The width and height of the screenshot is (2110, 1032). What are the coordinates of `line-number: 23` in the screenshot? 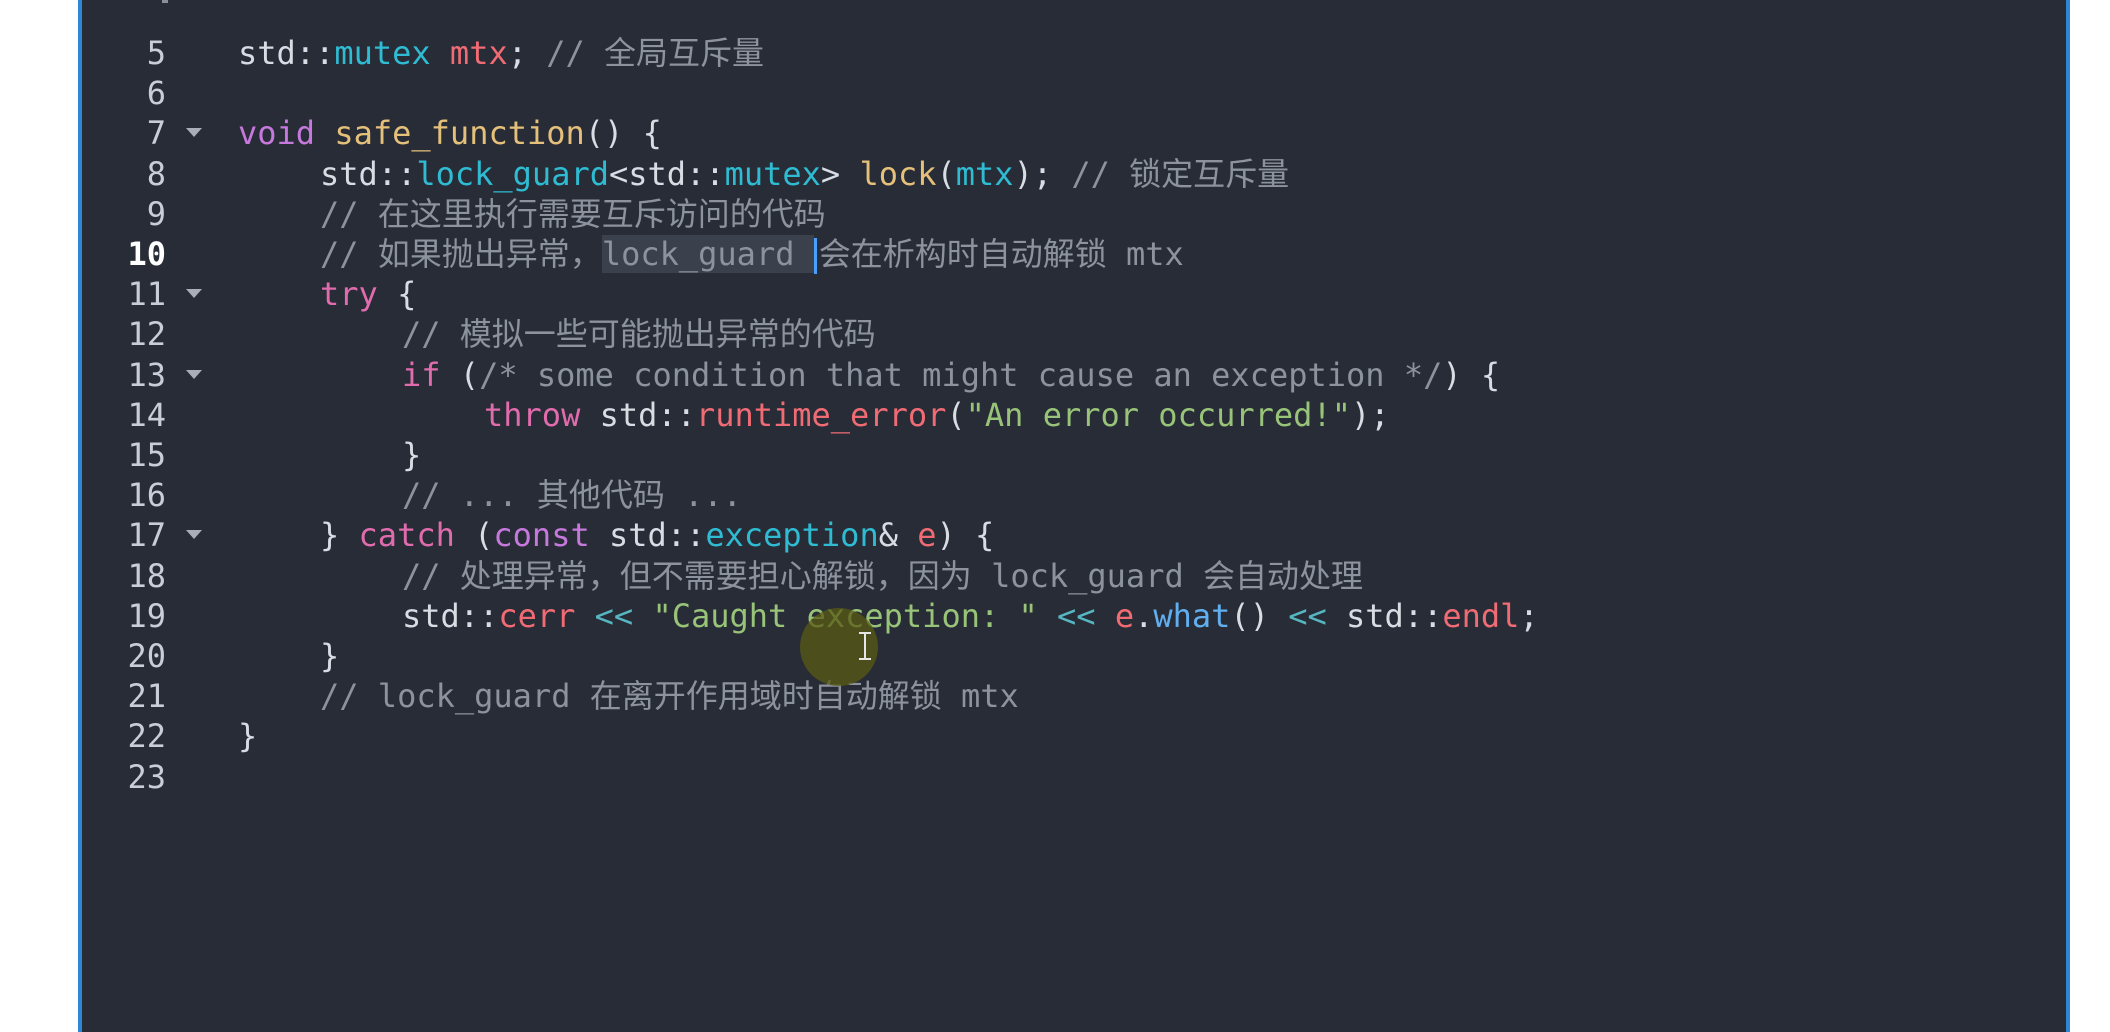 It's located at (146, 776).